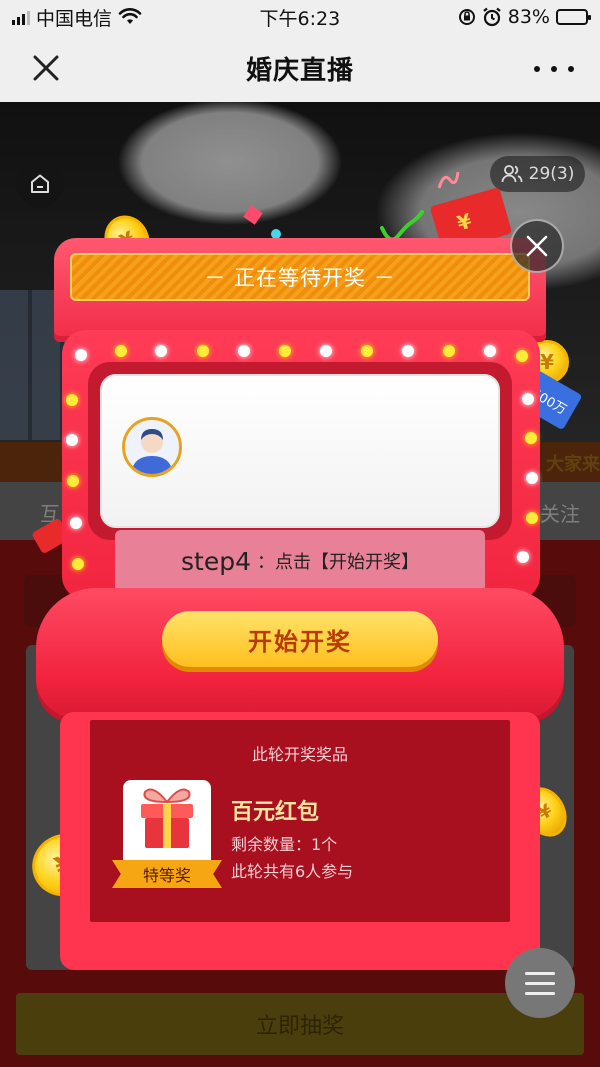  Describe the element at coordinates (554, 69) in the screenshot. I see `more-options-icon` at that location.